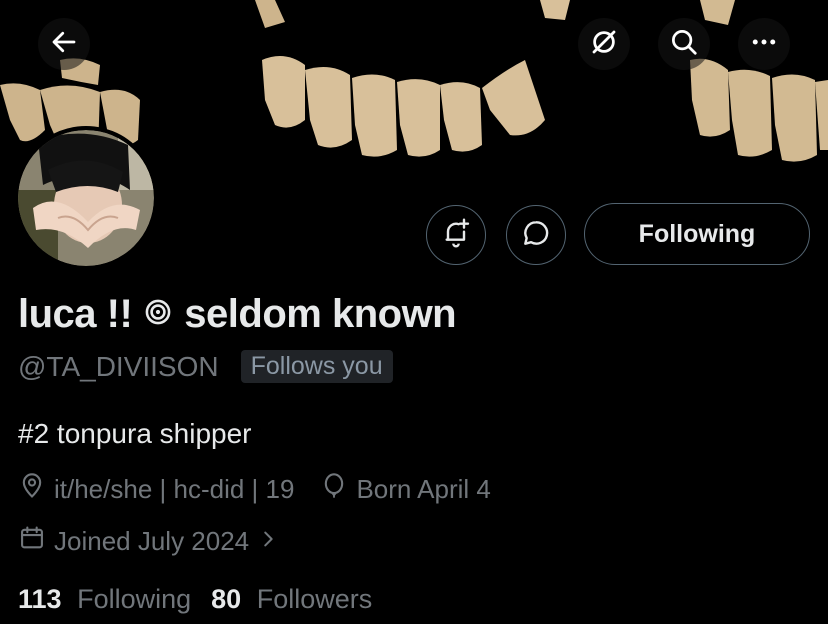  I want to click on profile-meta: it/he/she | hc-did | 19 Born April 4, so click(254, 489).